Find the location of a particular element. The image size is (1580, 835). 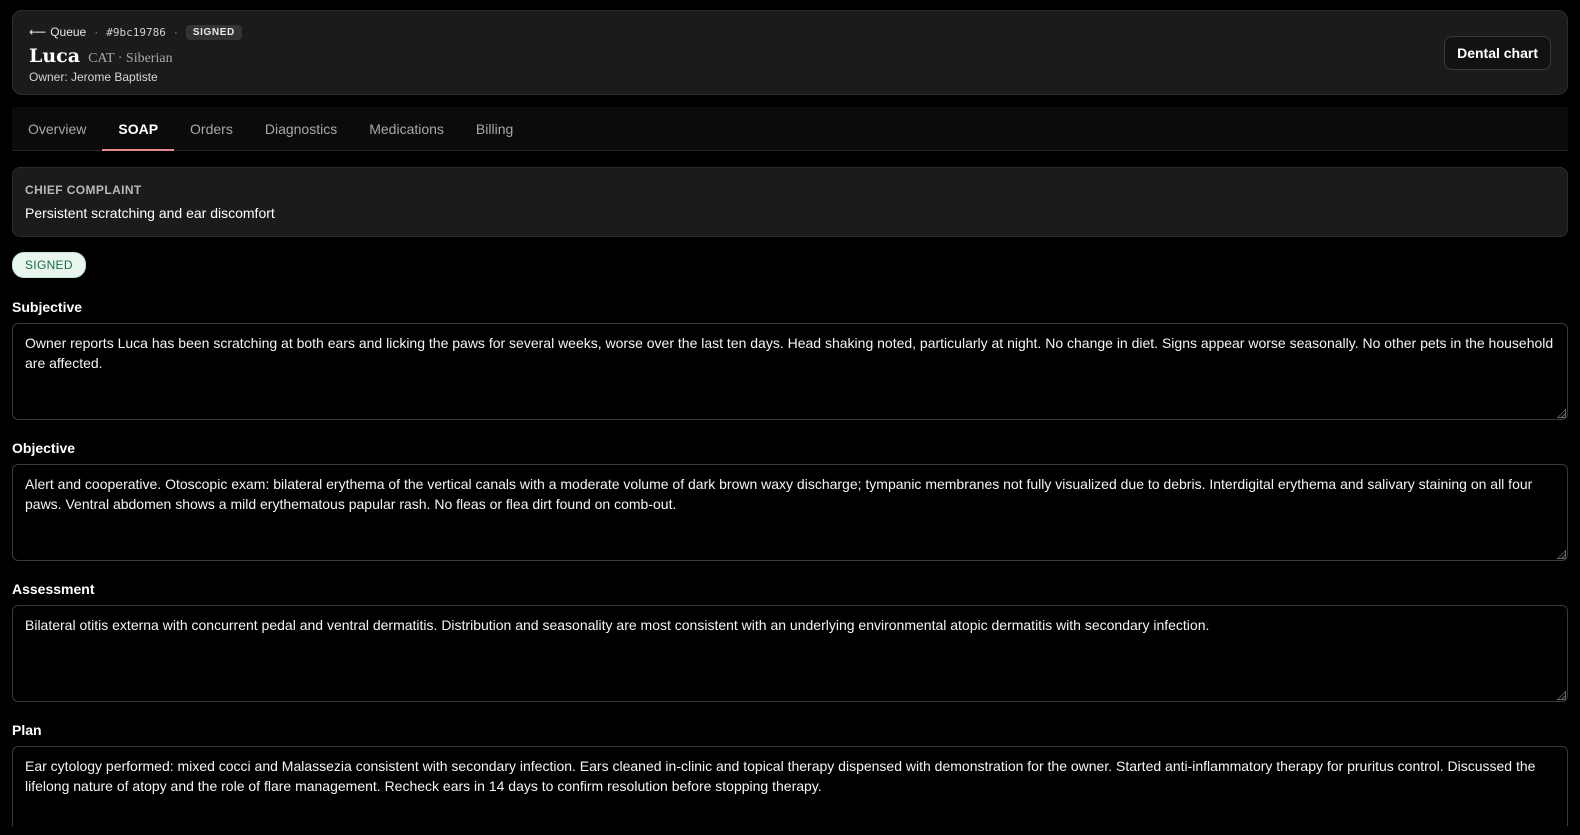

chief-complaint-label: CHIEF COMPLAINT is located at coordinates (83, 190).